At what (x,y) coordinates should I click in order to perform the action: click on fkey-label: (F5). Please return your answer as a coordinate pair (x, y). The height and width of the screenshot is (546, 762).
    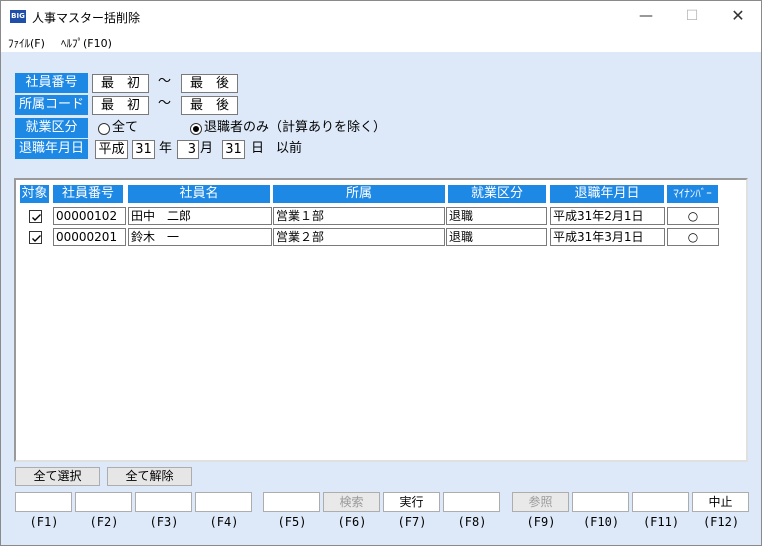
    Looking at the image, I should click on (292, 522).